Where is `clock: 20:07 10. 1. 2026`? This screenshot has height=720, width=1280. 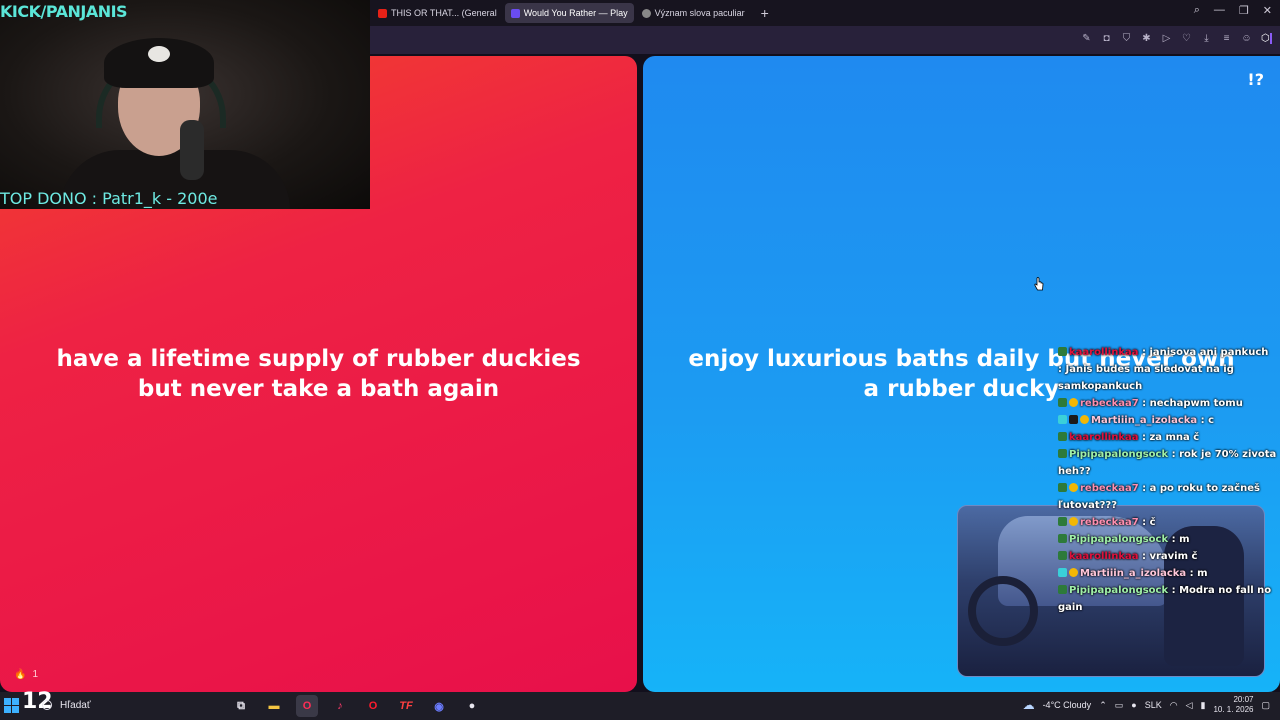
clock: 20:07 10. 1. 2026 is located at coordinates (1233, 705).